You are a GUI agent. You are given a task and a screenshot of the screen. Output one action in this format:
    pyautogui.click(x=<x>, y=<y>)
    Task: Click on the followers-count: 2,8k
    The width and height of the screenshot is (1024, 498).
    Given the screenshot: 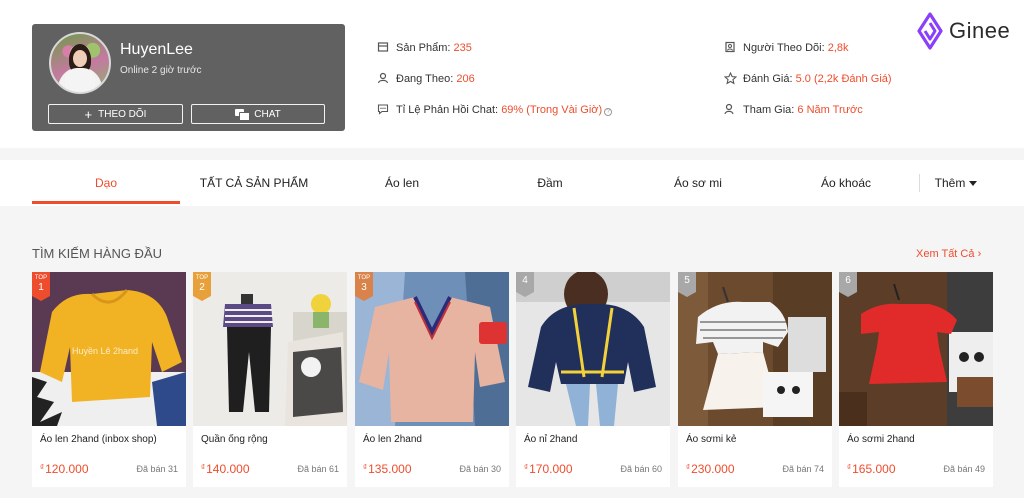 What is the action you would take?
    pyautogui.click(x=838, y=48)
    